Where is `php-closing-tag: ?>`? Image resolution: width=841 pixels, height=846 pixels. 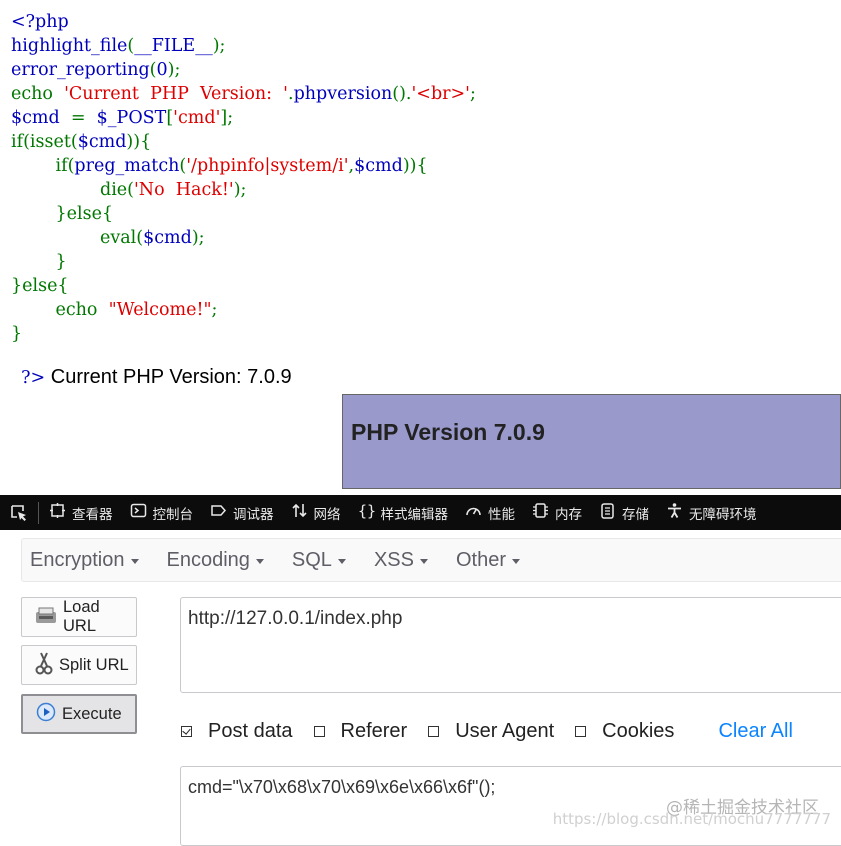
php-closing-tag: ?> is located at coordinates (33, 378).